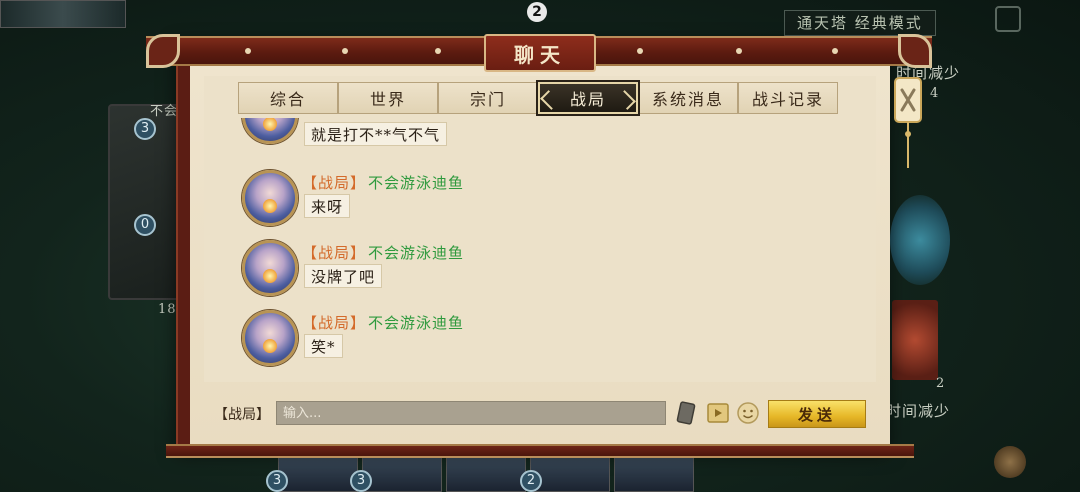 This screenshot has width=1080, height=492. Describe the element at coordinates (540, 451) in the screenshot. I see `dialog-bottom-frame` at that location.